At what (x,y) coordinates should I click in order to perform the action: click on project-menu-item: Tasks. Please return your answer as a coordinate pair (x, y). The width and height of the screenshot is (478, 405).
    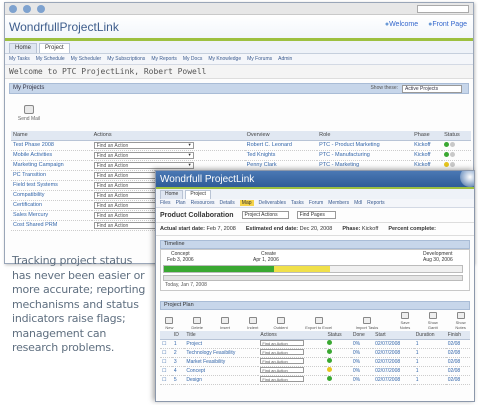
    Looking at the image, I should click on (297, 203).